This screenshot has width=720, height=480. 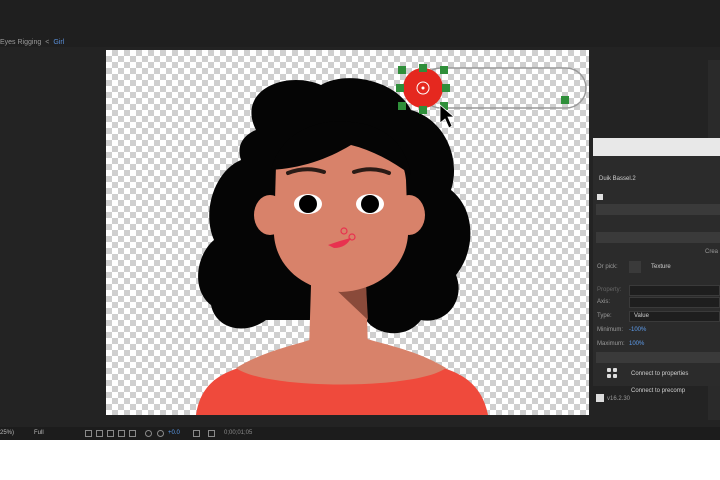 What do you see at coordinates (565, 100) in the screenshot?
I see `slider-track-handle` at bounding box center [565, 100].